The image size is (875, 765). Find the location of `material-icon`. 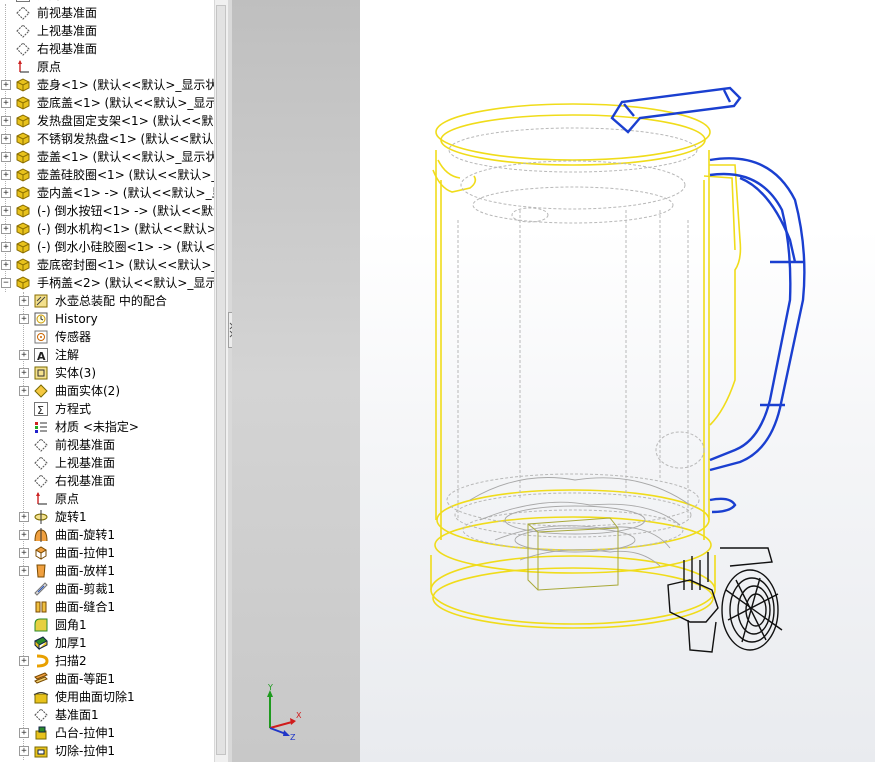

material-icon is located at coordinates (41, 427).